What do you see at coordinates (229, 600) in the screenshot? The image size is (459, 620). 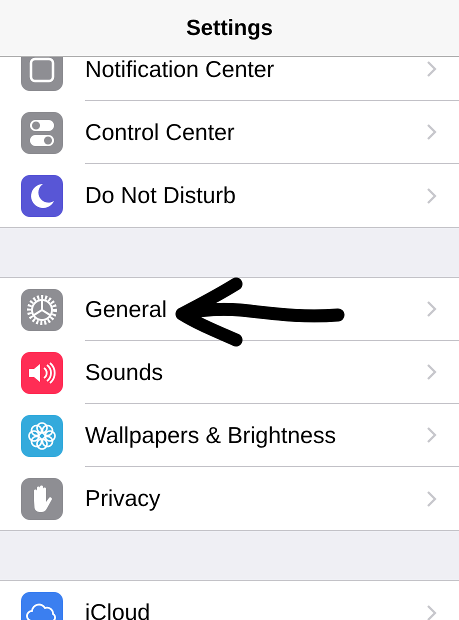 I see `settings-row: iCloud` at bounding box center [229, 600].